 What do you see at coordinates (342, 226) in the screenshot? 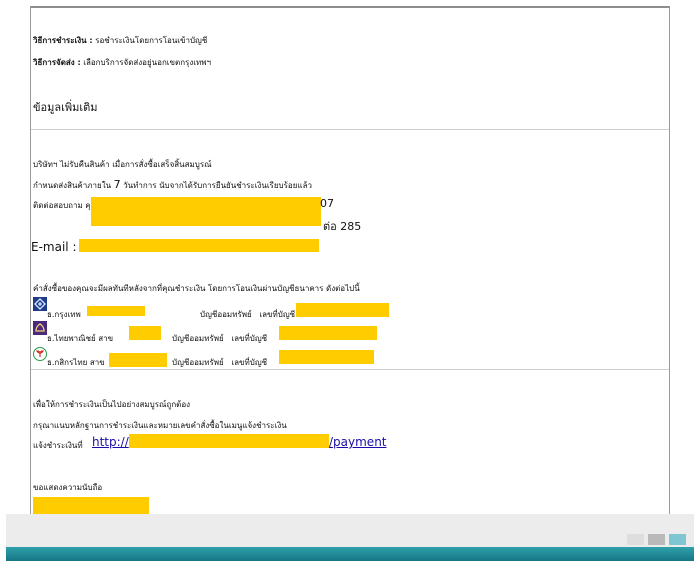
I see `contact-extension: ต่อ 285` at bounding box center [342, 226].